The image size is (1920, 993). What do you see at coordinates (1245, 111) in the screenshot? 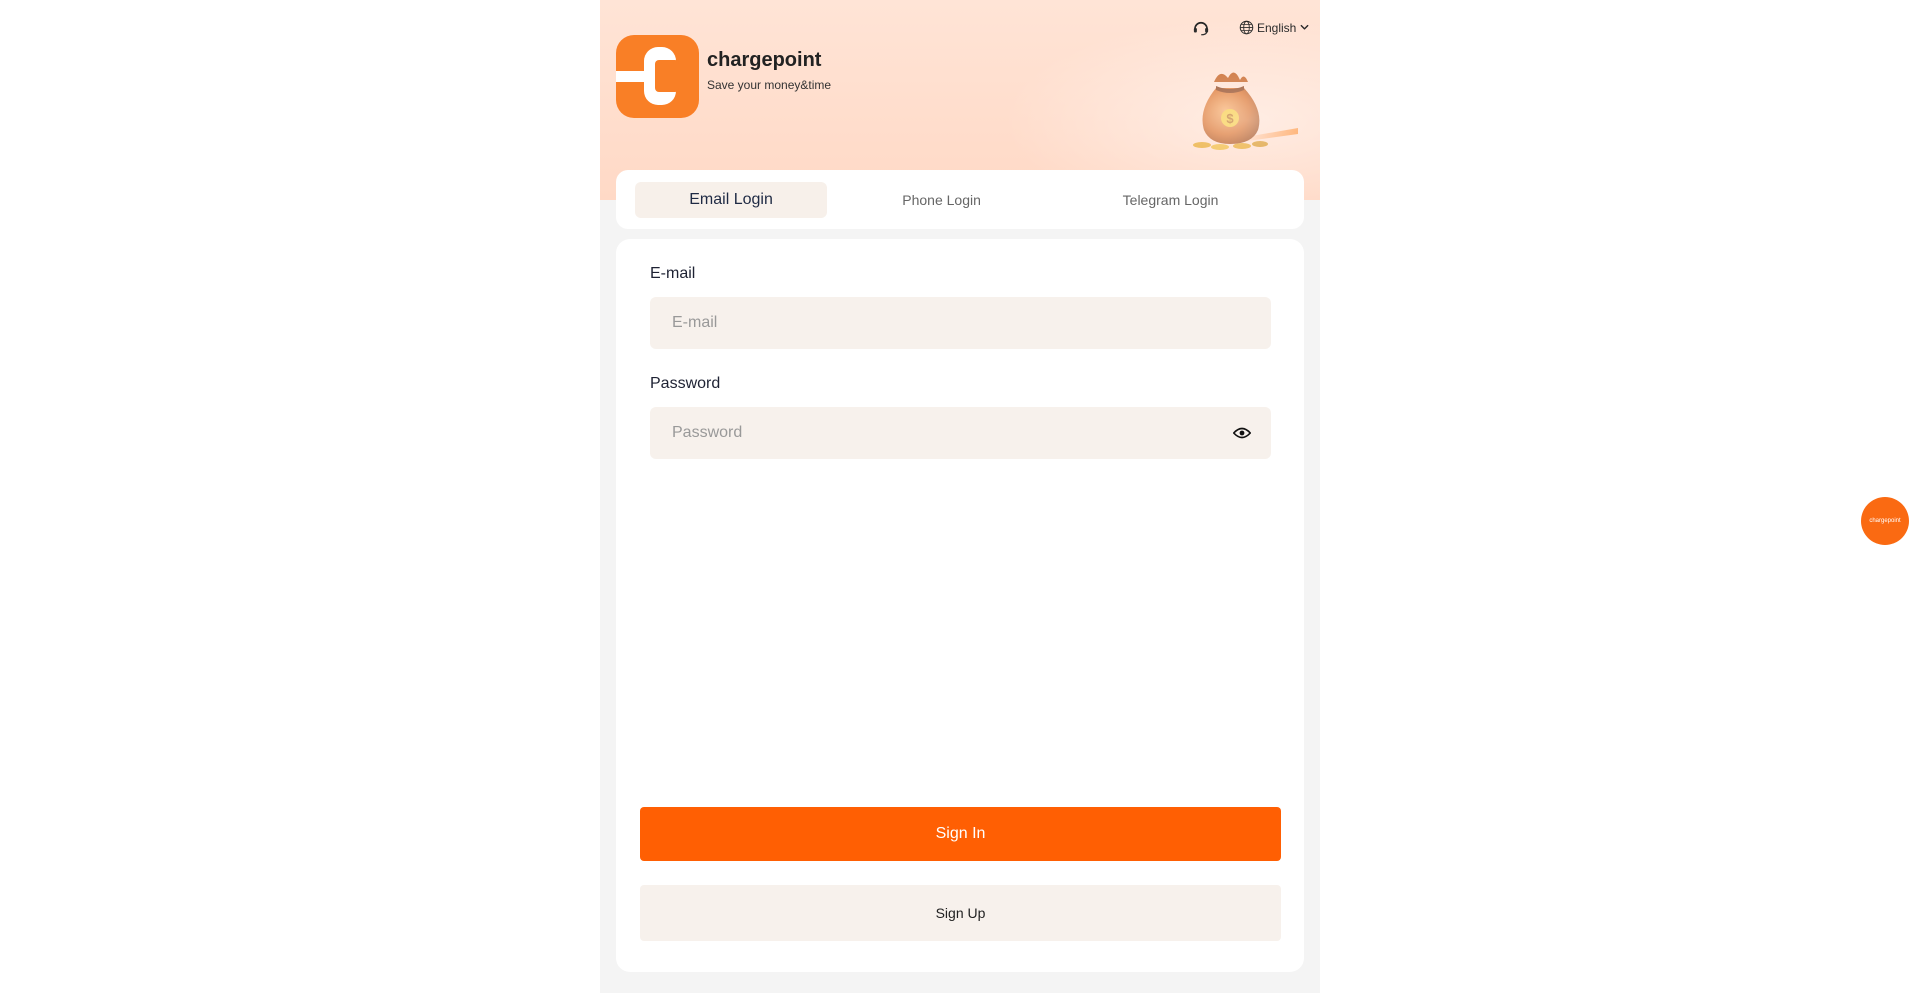
I see `money-bag-icon: $` at bounding box center [1245, 111].